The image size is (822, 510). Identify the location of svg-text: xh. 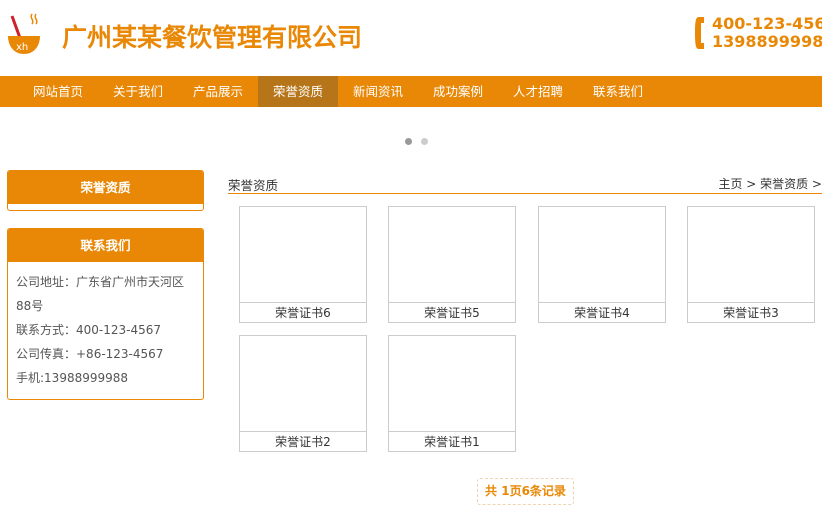
(22, 47).